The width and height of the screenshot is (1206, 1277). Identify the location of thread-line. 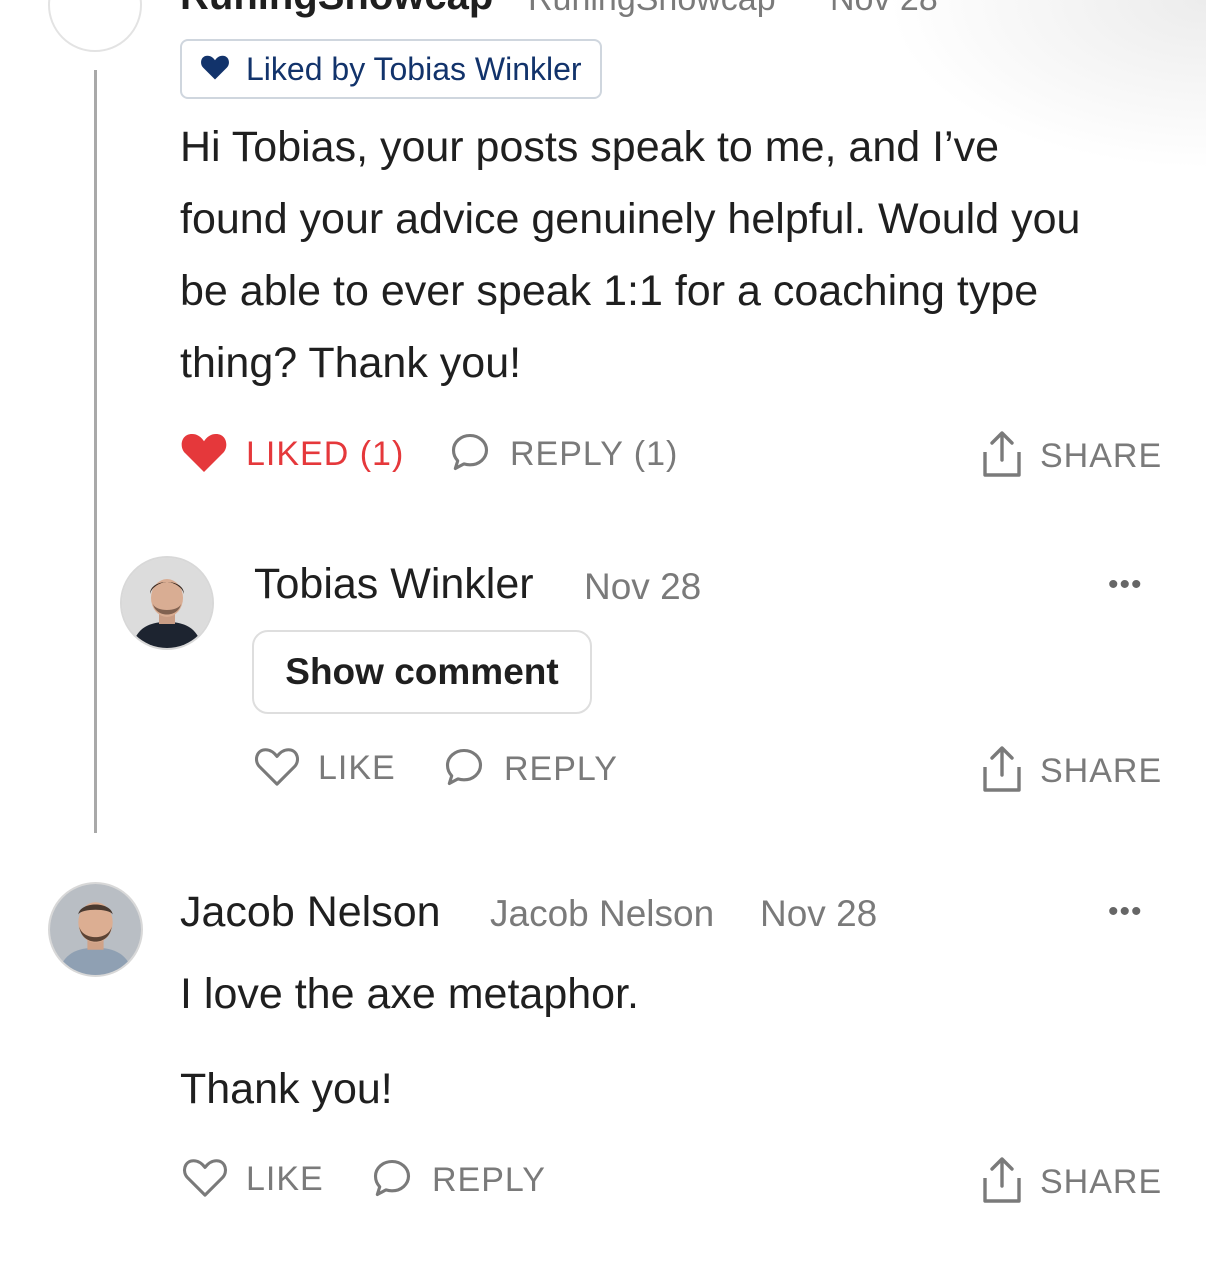
(95, 451).